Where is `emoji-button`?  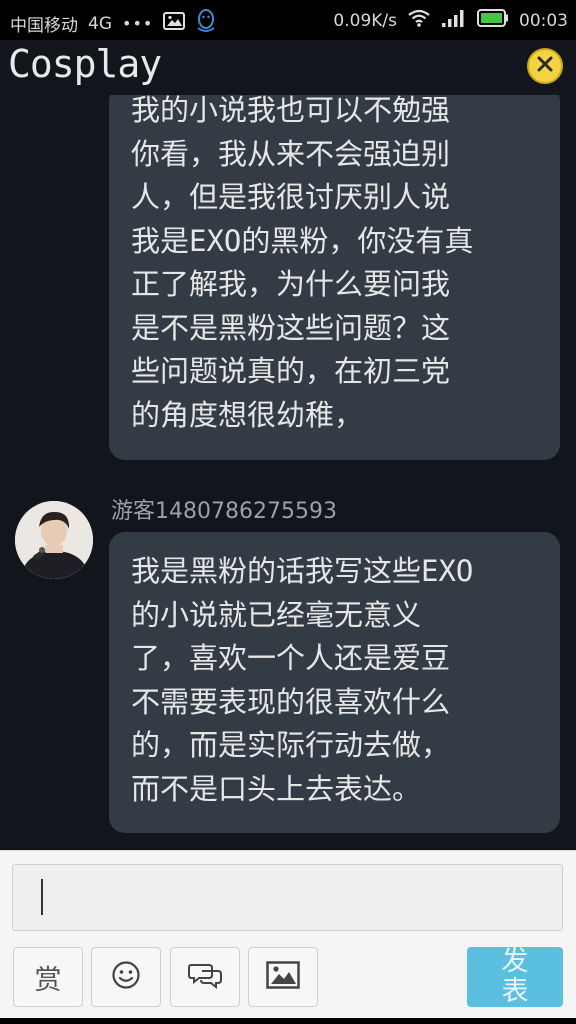
emoji-button is located at coordinates (126, 977).